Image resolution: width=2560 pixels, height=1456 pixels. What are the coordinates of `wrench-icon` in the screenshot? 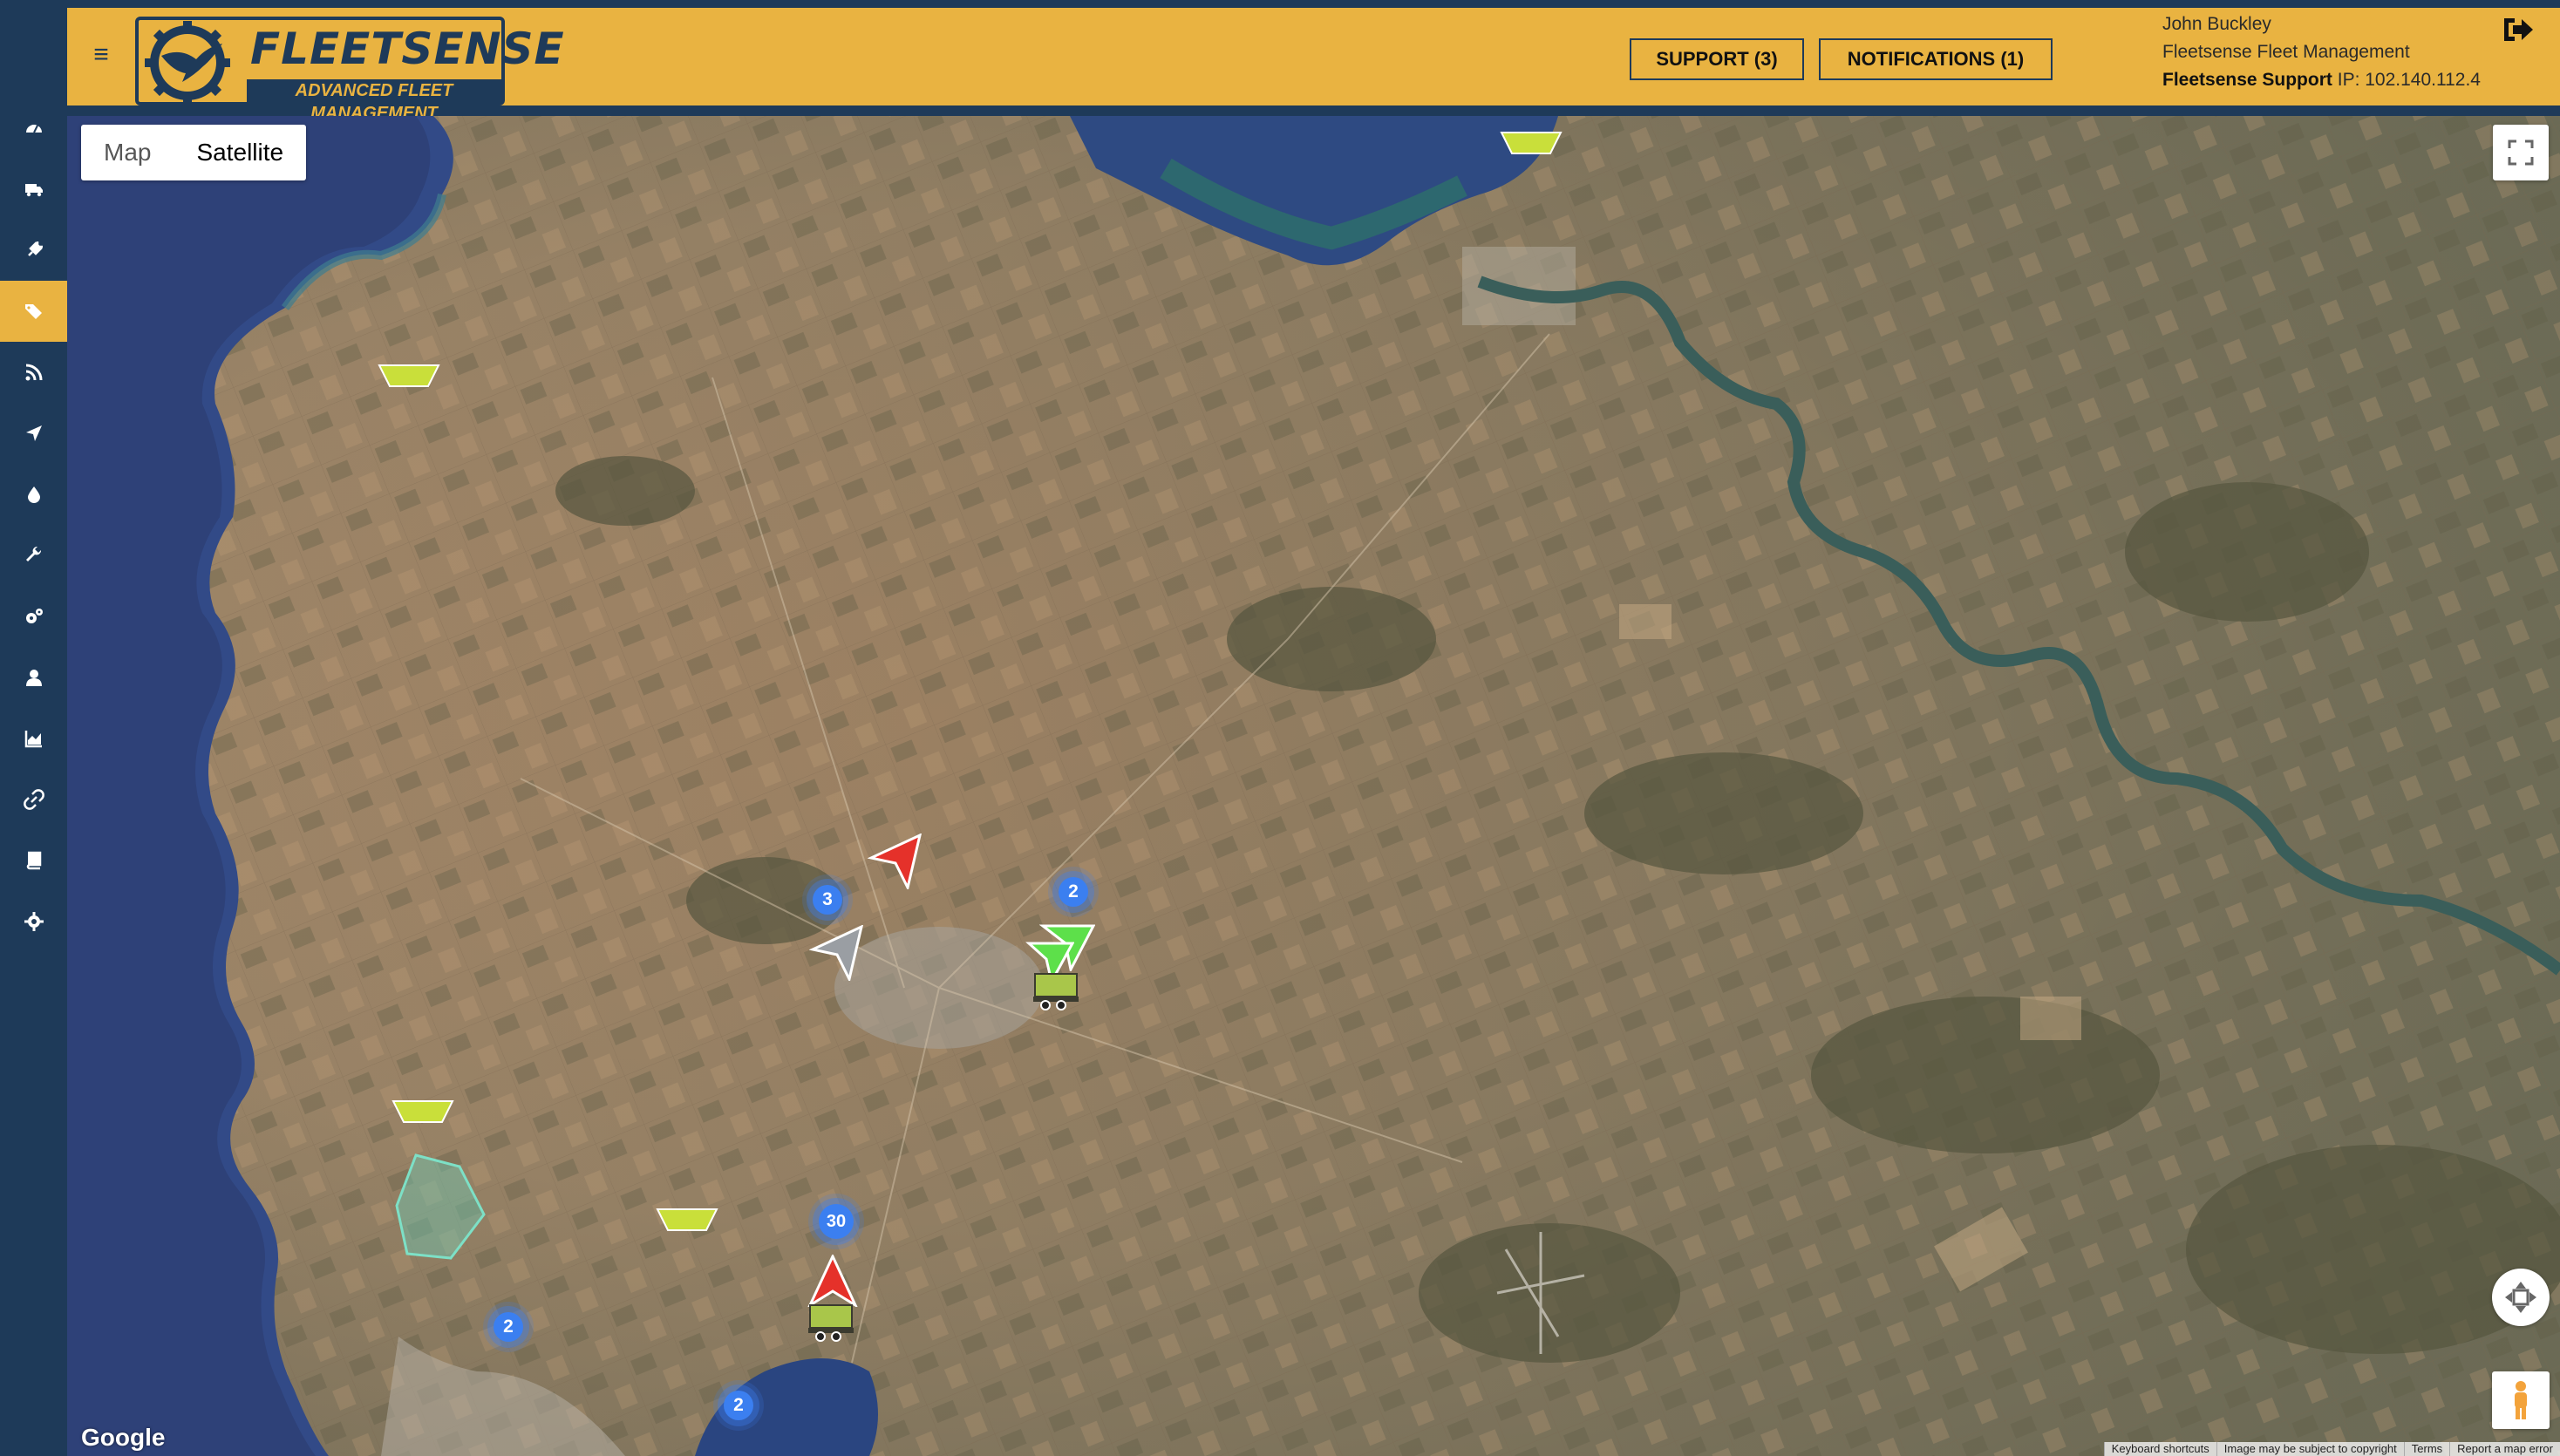 It's located at (33, 553).